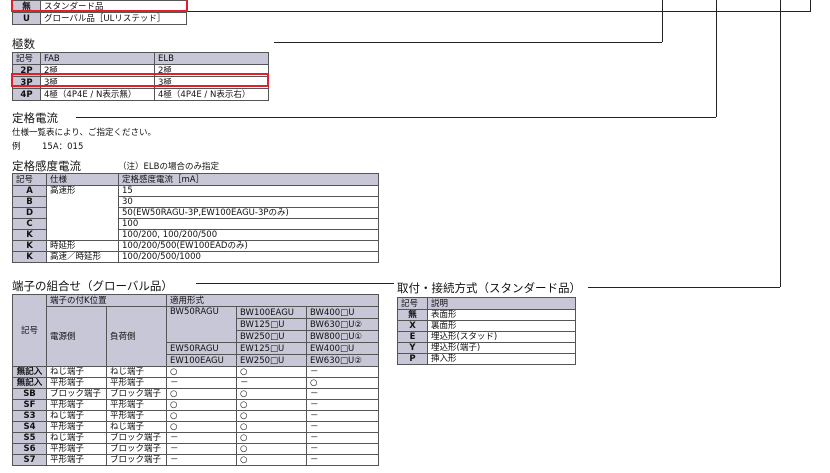 This screenshot has height=473, width=830. Describe the element at coordinates (202, 360) in the screenshot. I see `model-cell: EW100EAGU` at that location.